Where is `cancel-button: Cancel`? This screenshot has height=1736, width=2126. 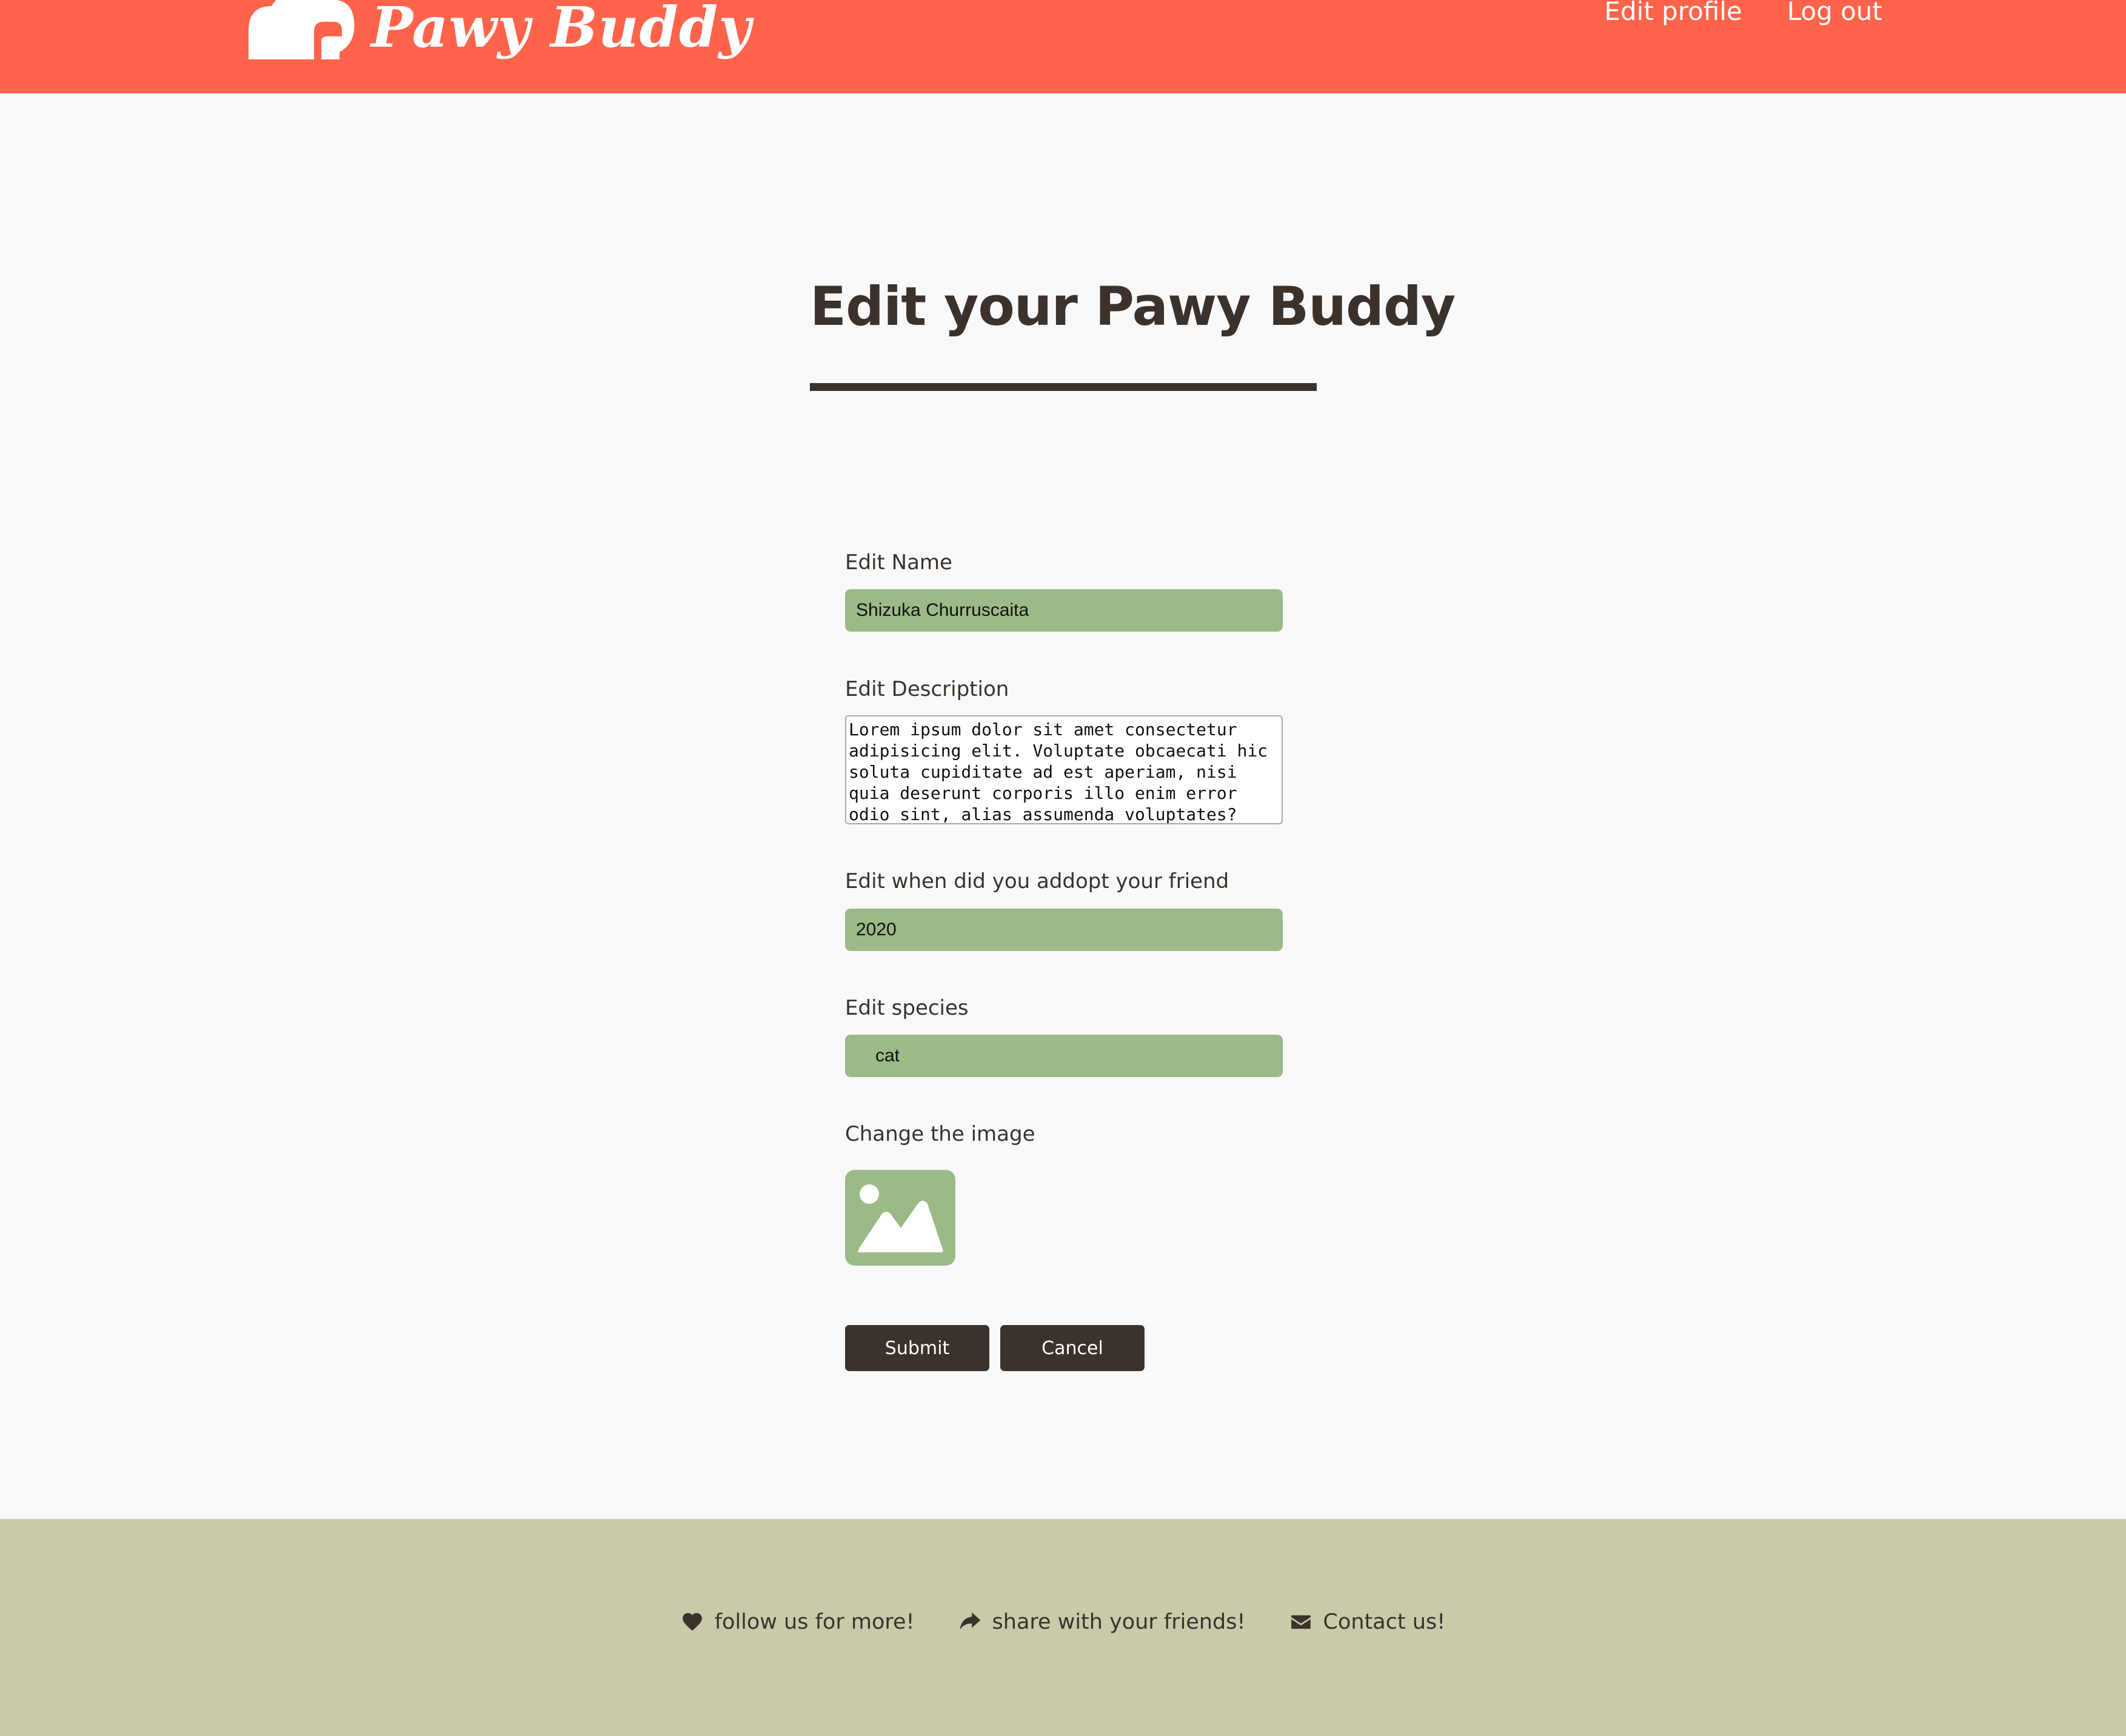
cancel-button: Cancel is located at coordinates (1072, 1348).